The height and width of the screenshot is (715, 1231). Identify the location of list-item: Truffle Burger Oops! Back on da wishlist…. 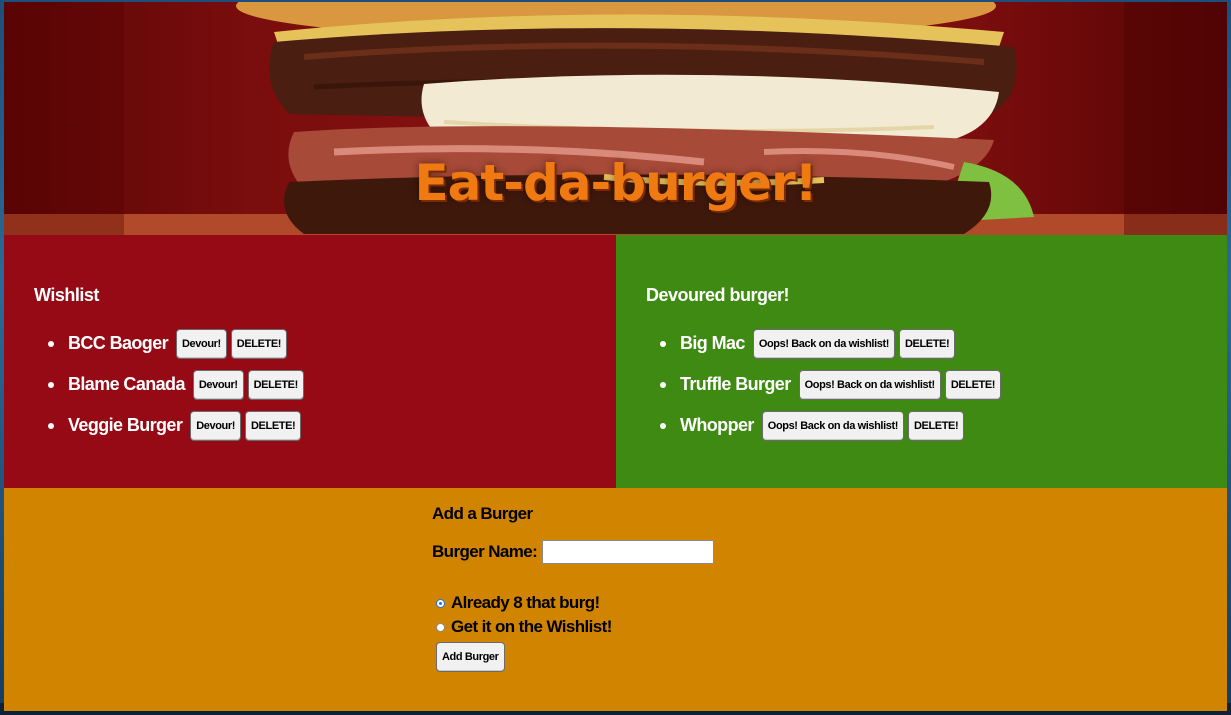
(830, 384).